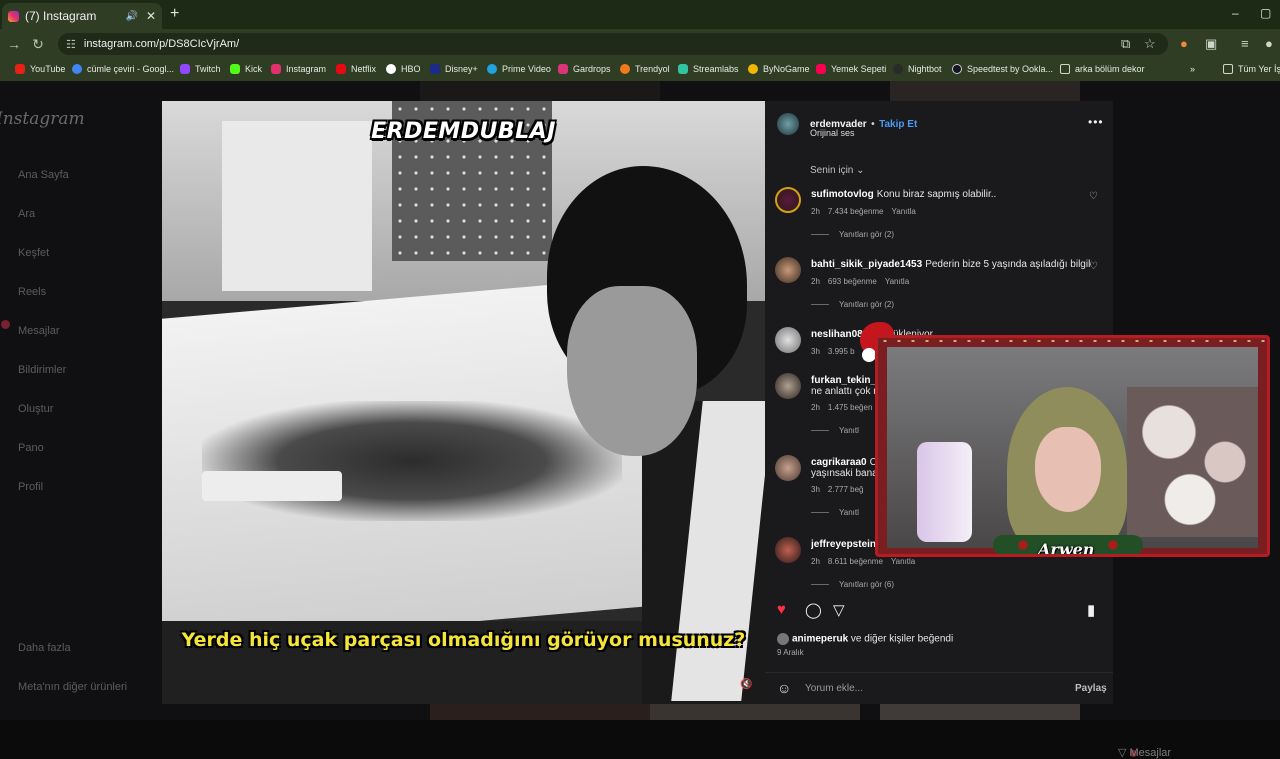  Describe the element at coordinates (298, 69) in the screenshot. I see `bookmark-instagram: Instagram` at that location.